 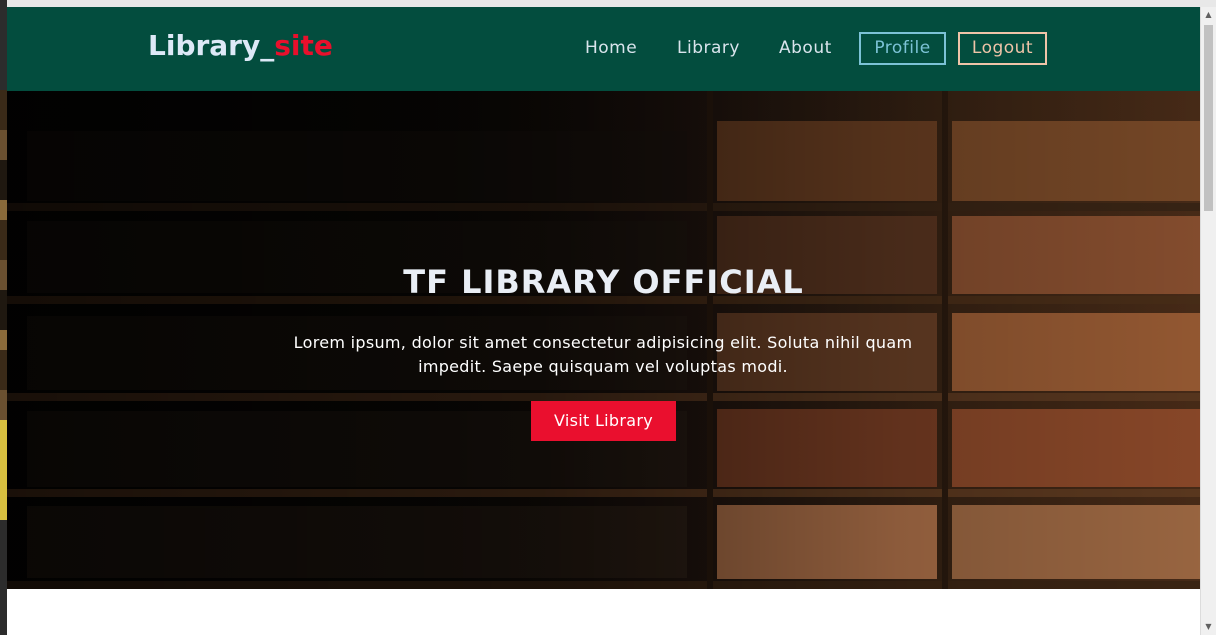 What do you see at coordinates (603, 421) in the screenshot?
I see `visit-library-button: Visit Library` at bounding box center [603, 421].